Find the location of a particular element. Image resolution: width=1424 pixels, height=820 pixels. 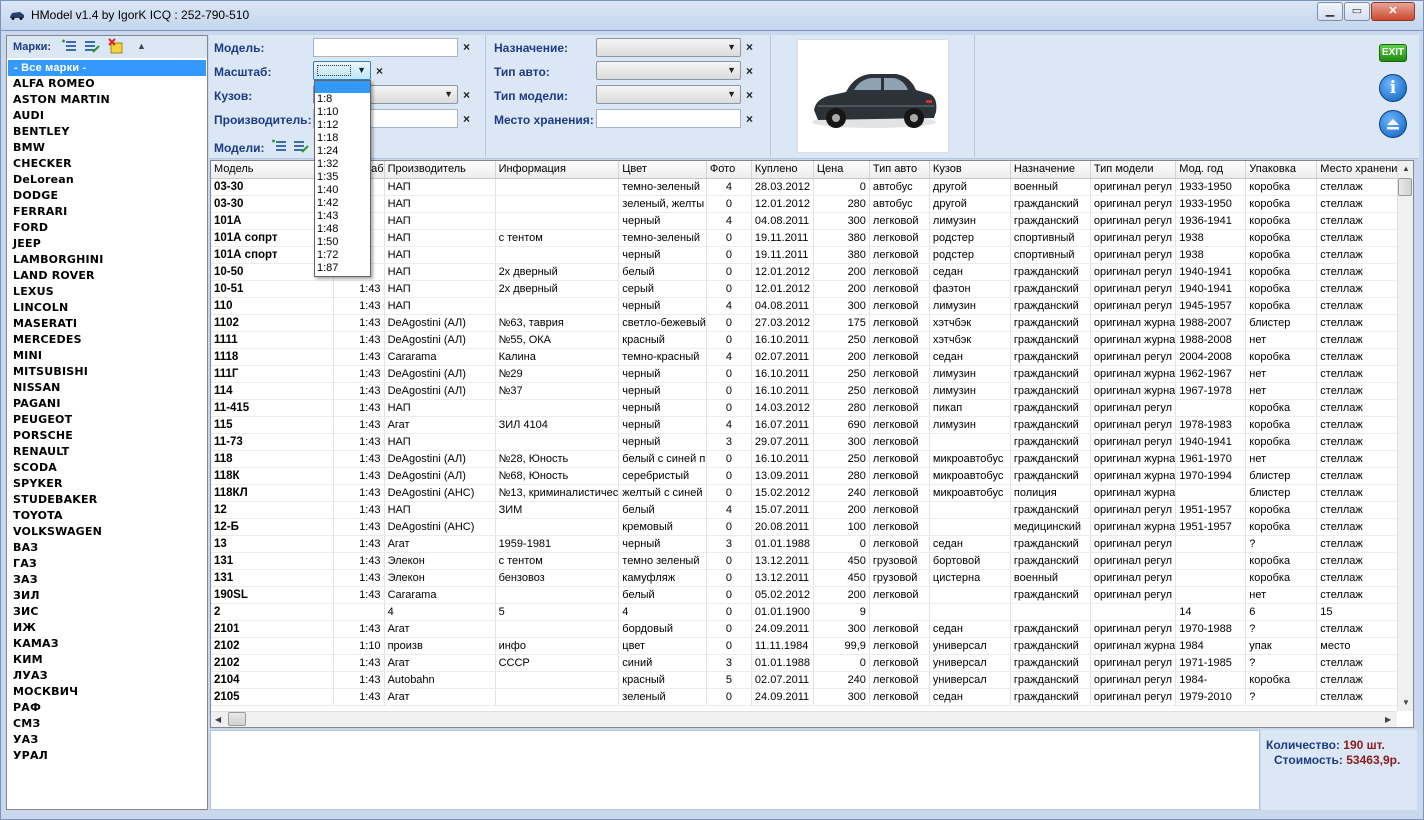

brand-item: ЗИЛ is located at coordinates (107, 596).